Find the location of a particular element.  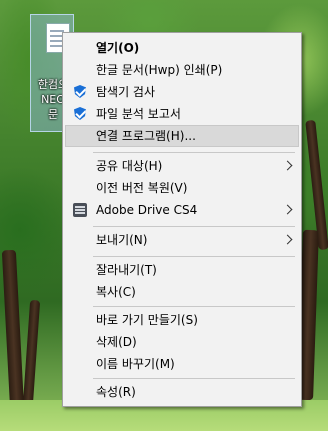

menu-item-copy: 복사(C) is located at coordinates (182, 292).